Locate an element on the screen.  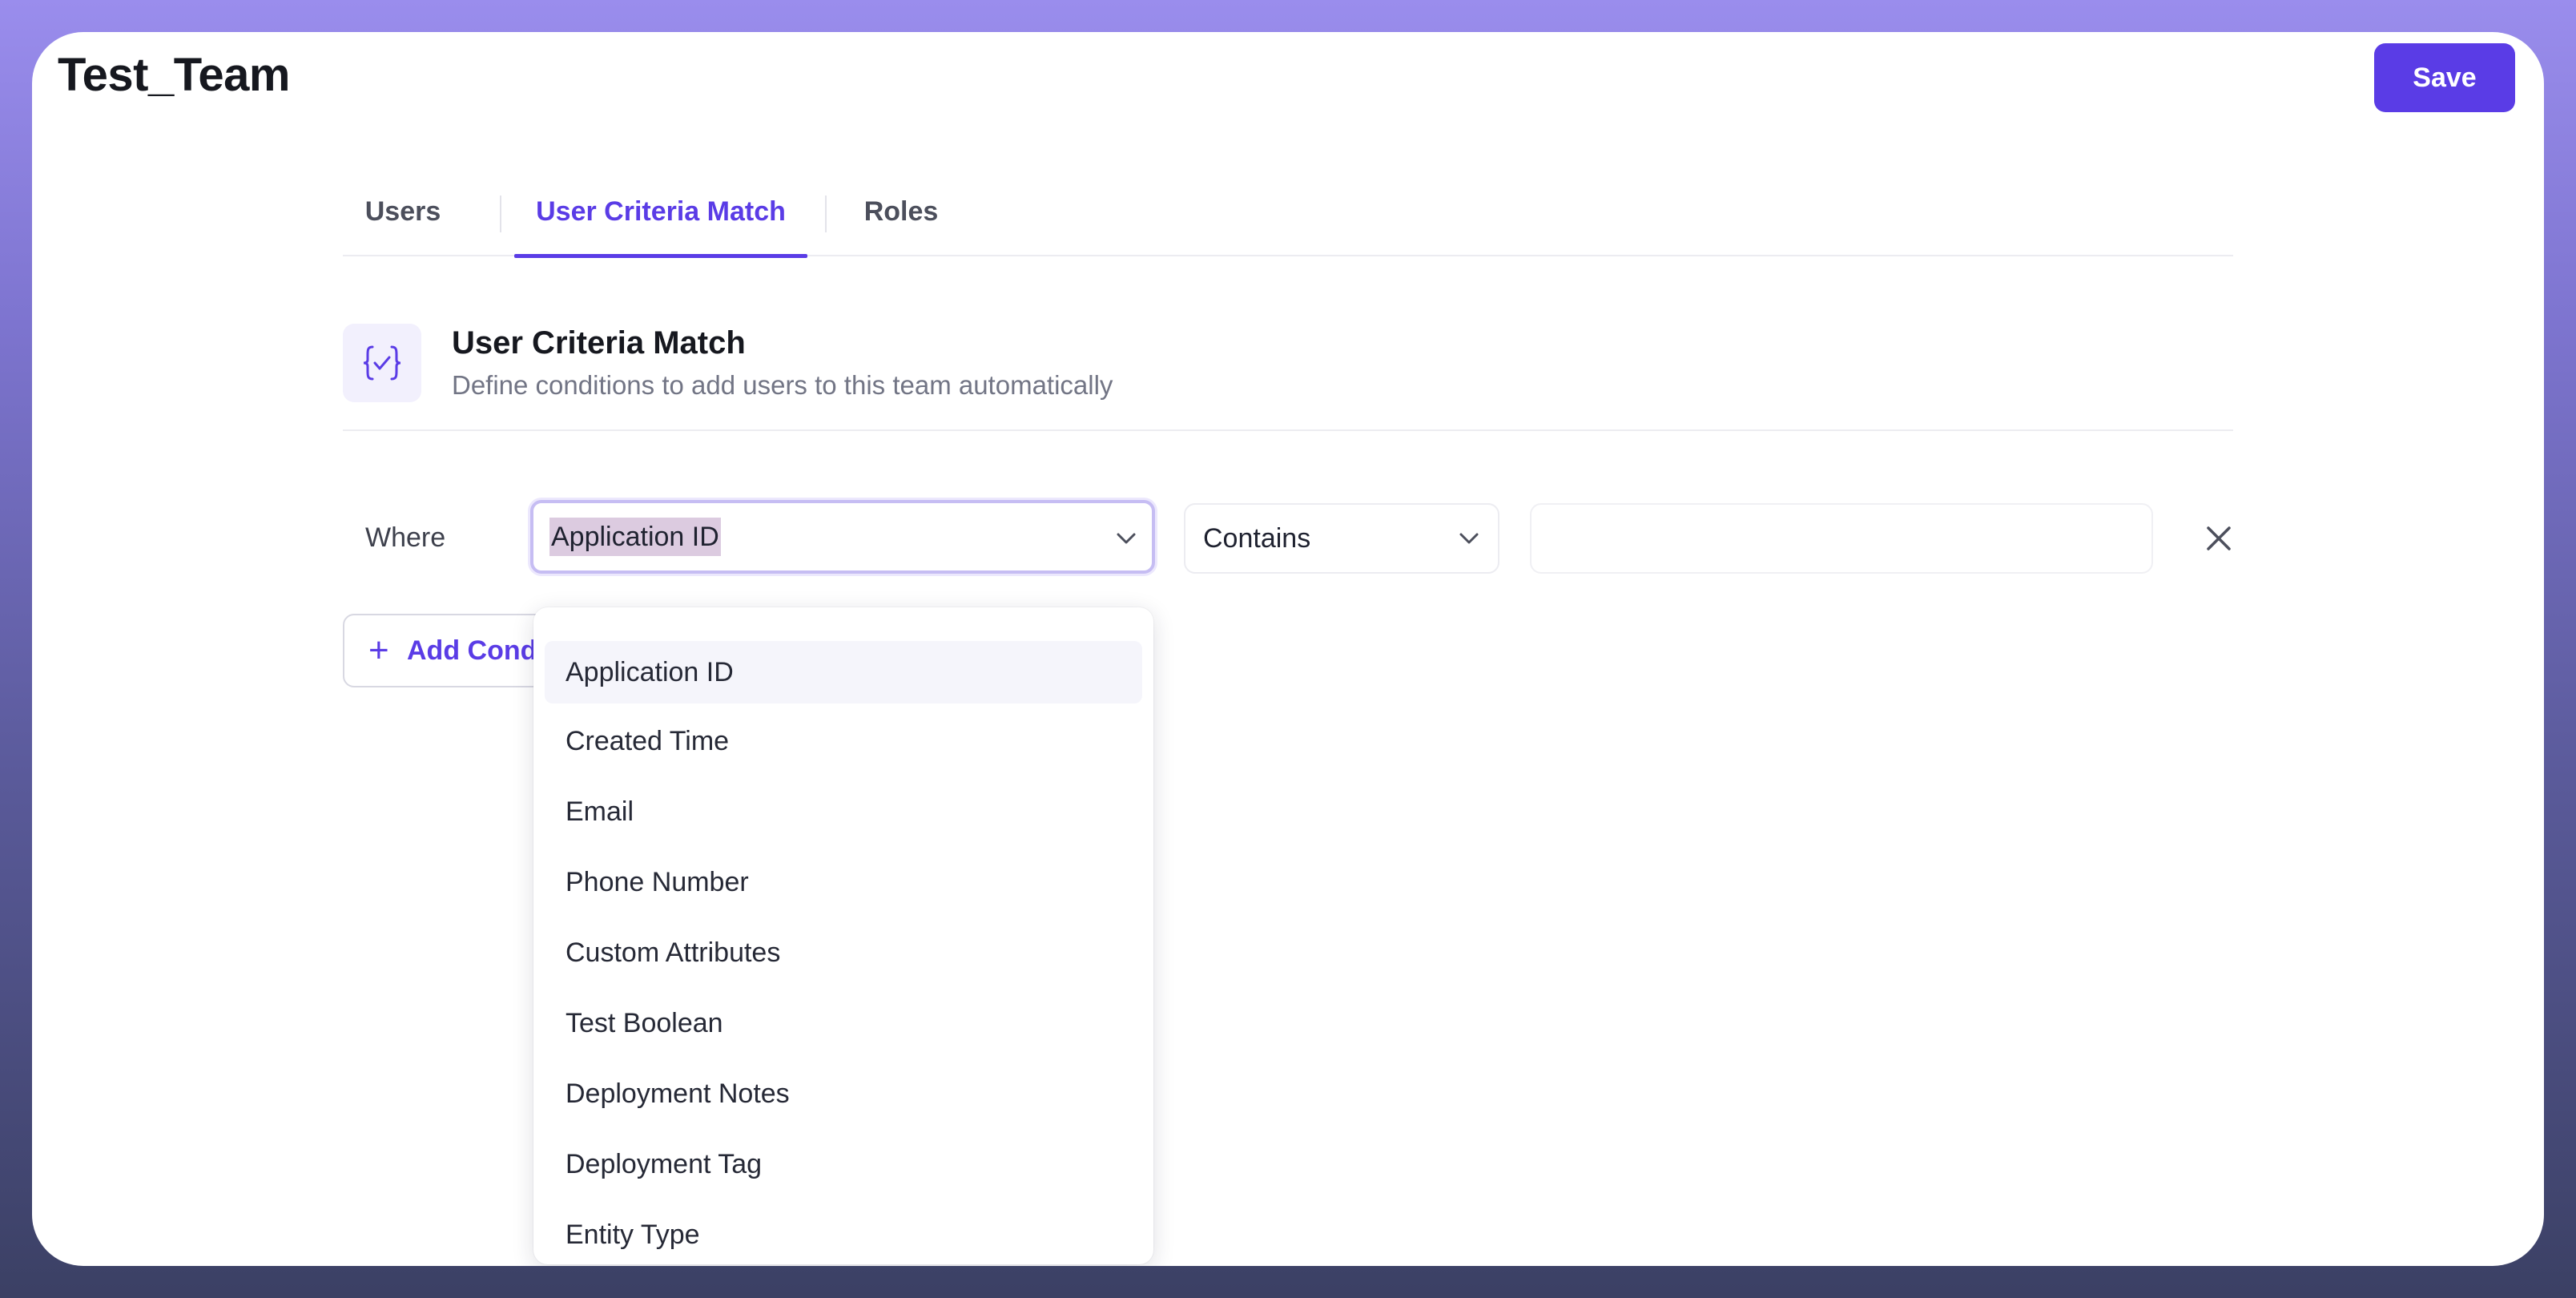
tab-bar: Users User Criteria Match Roles is located at coordinates (1288, 212).